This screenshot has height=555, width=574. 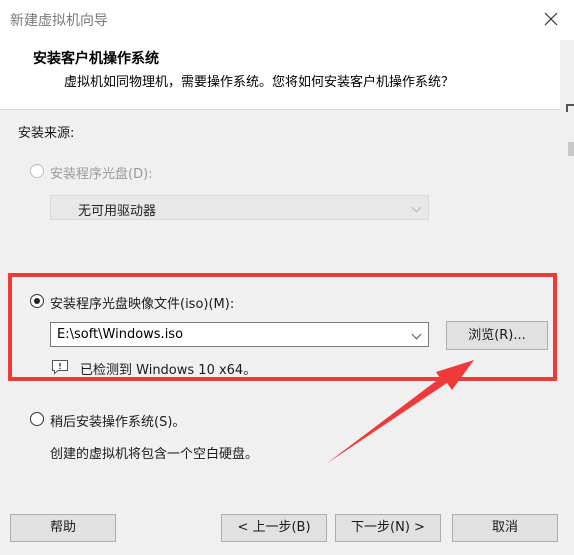 I want to click on back-button: < 上一步(B), so click(x=274, y=528).